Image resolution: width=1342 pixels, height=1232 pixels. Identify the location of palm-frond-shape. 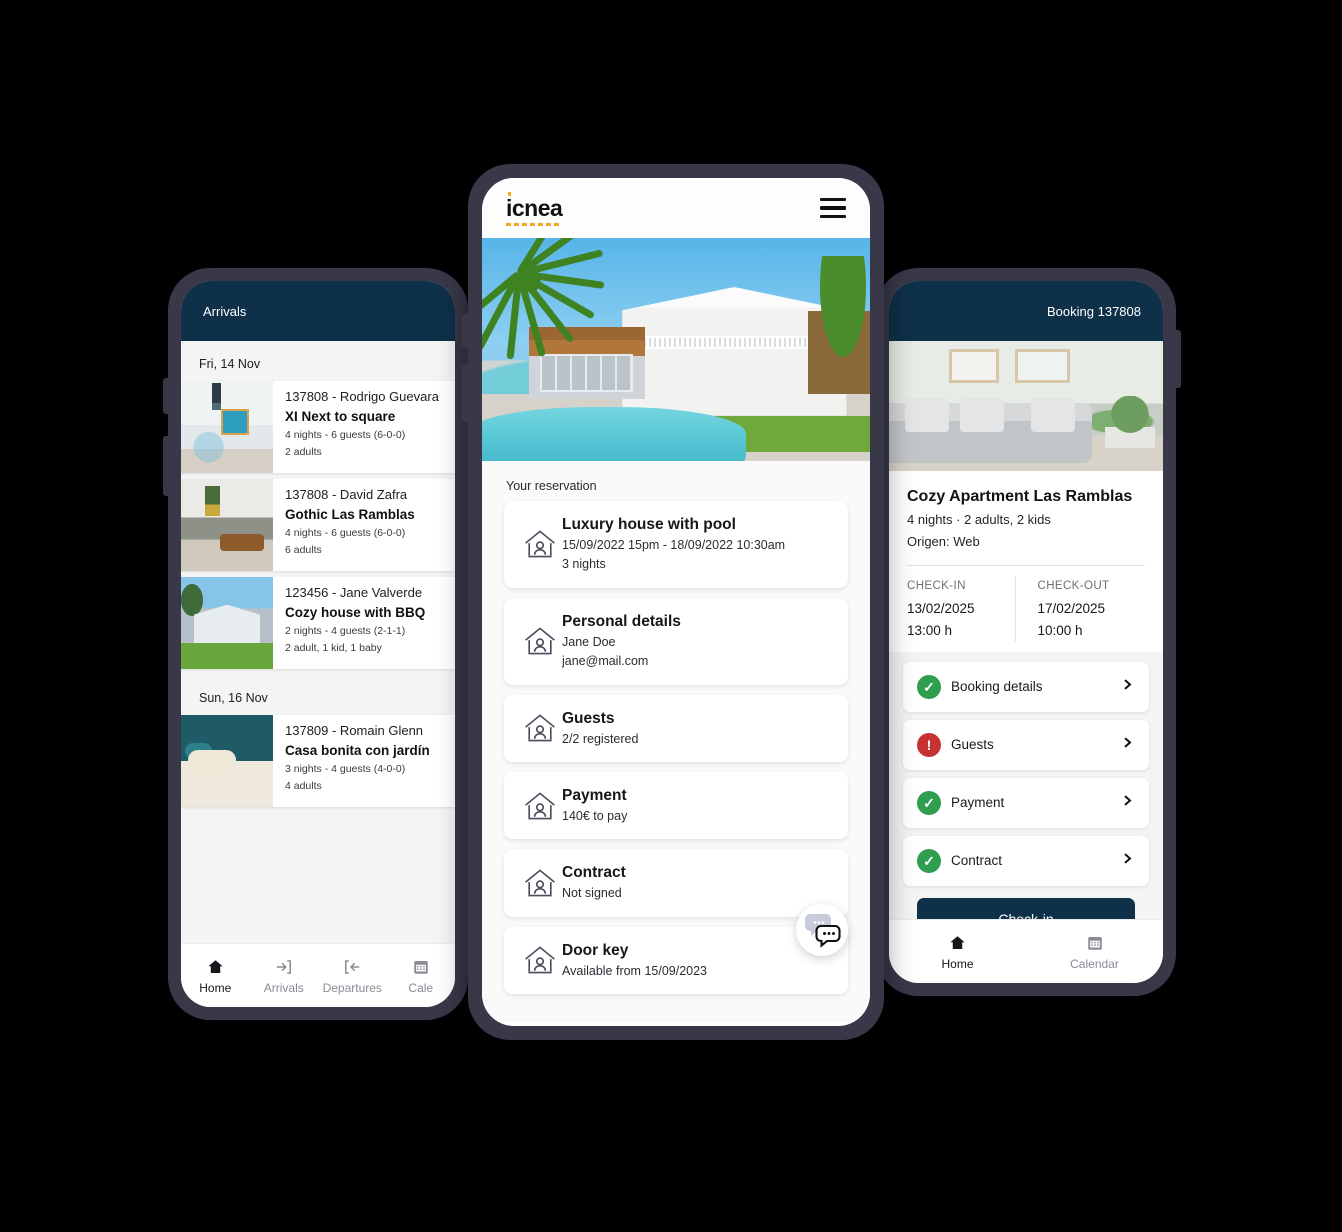
(560, 298).